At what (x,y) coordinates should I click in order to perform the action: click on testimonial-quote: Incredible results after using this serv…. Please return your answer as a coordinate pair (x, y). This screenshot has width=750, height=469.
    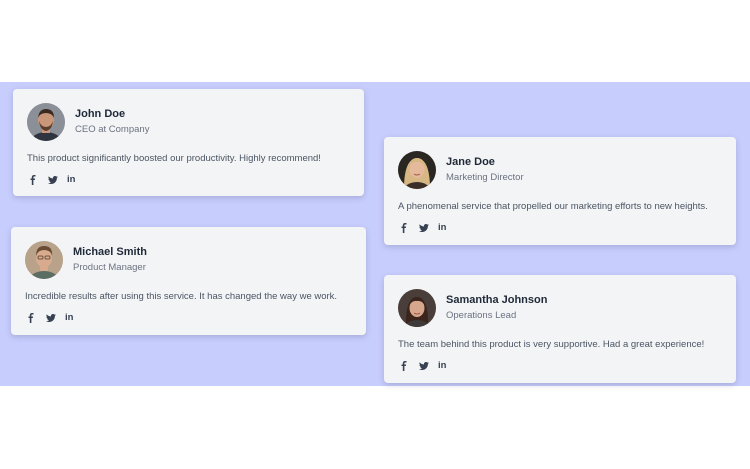
    Looking at the image, I should click on (181, 296).